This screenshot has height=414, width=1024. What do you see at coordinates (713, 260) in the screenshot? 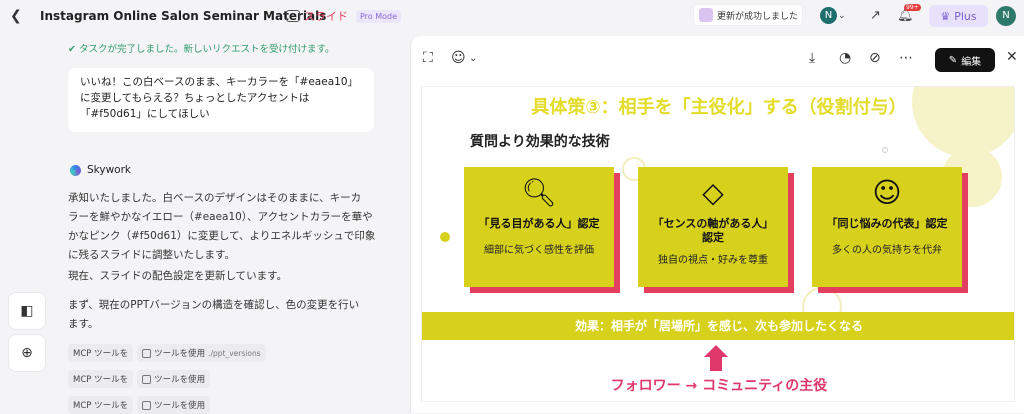
I see `card-desc: 独自の視点・好みを尊重` at bounding box center [713, 260].